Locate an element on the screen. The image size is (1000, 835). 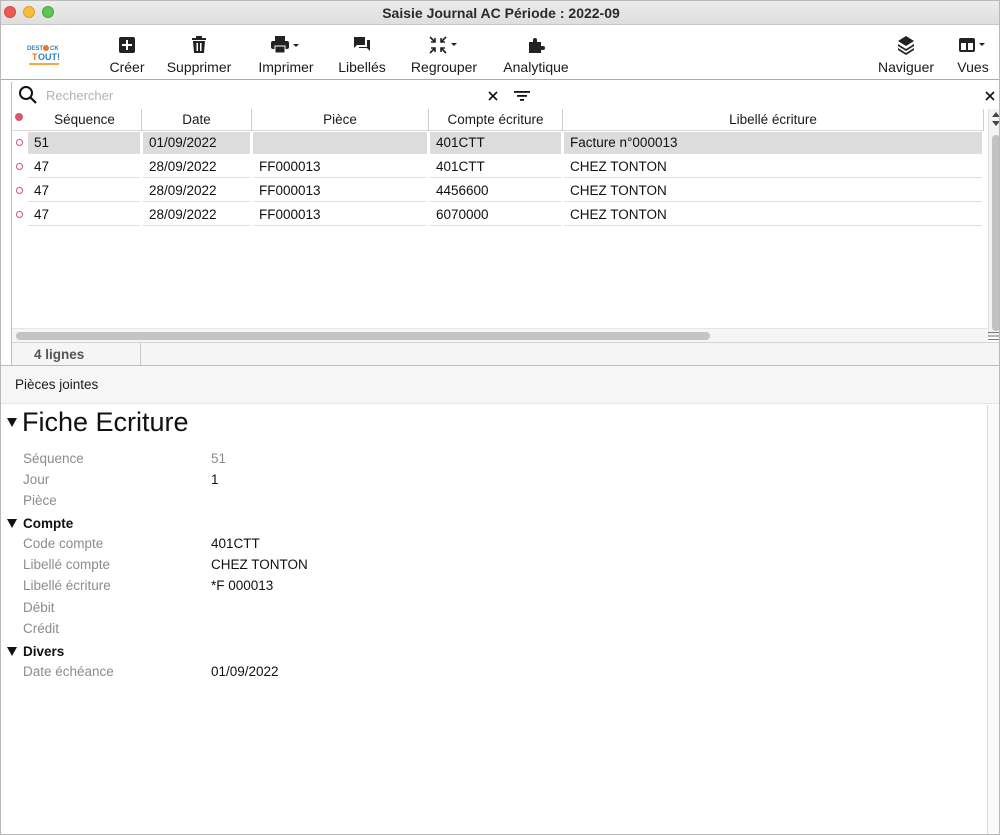
puzzle-icon is located at coordinates (537, 45).